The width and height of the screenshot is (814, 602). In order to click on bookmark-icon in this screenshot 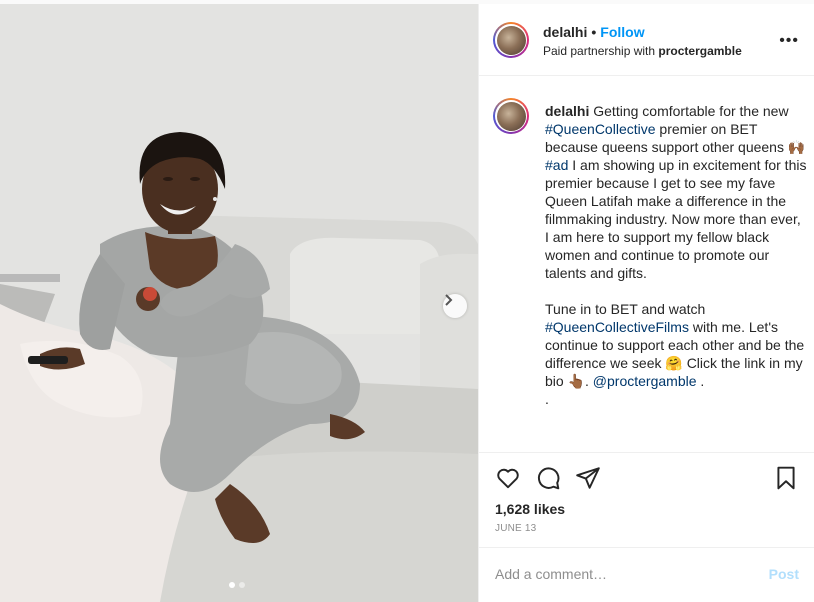, I will do `click(786, 478)`.